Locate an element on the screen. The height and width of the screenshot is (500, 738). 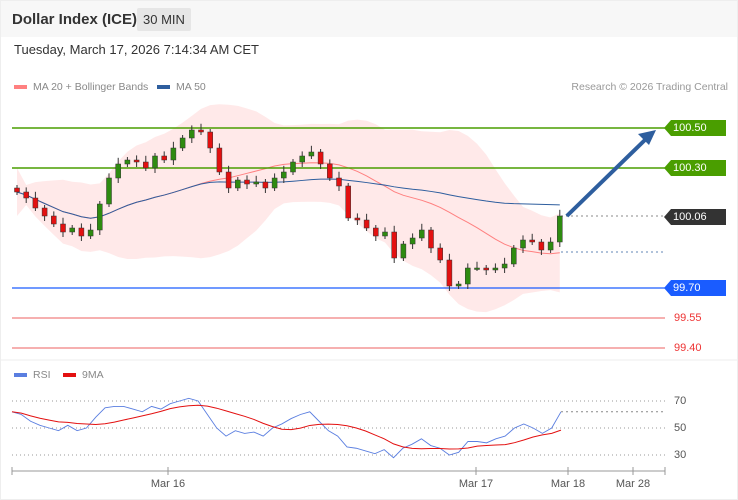
rsi-level-30: 30 is located at coordinates (680, 455).